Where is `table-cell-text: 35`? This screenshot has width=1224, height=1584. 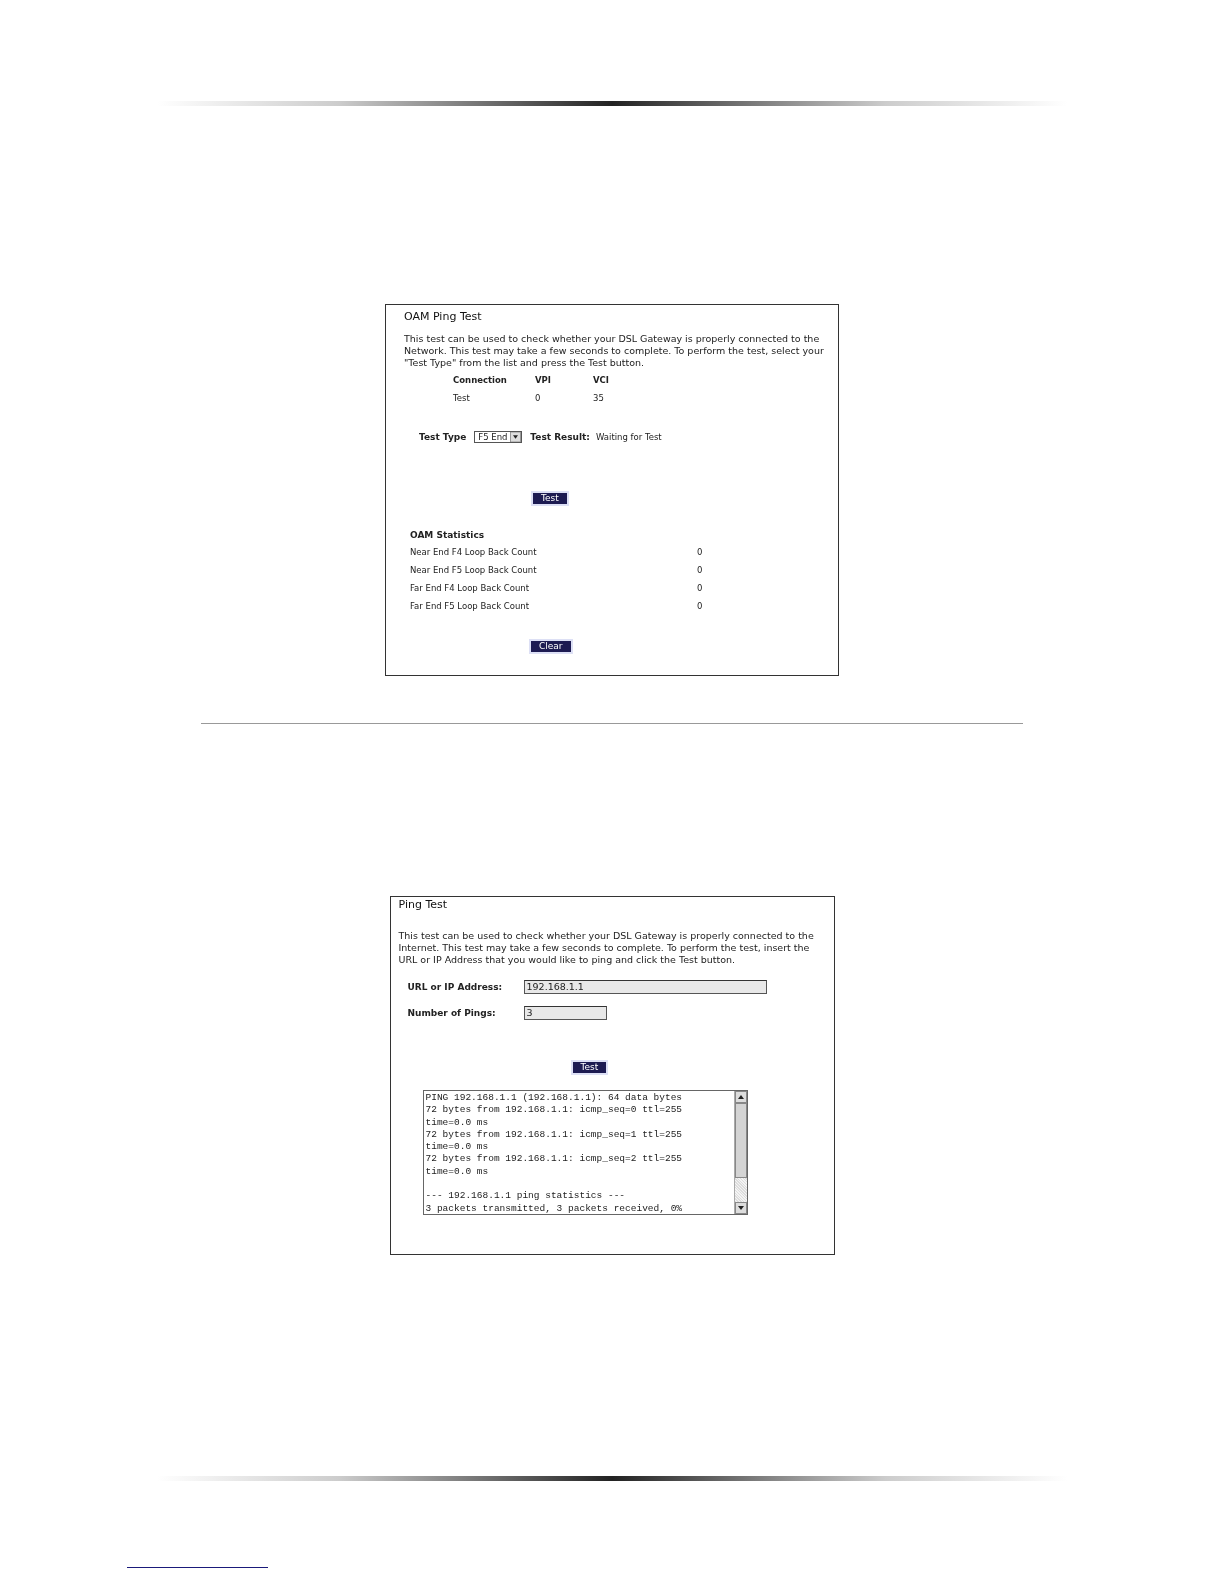
table-cell-text: 35 is located at coordinates (599, 398).